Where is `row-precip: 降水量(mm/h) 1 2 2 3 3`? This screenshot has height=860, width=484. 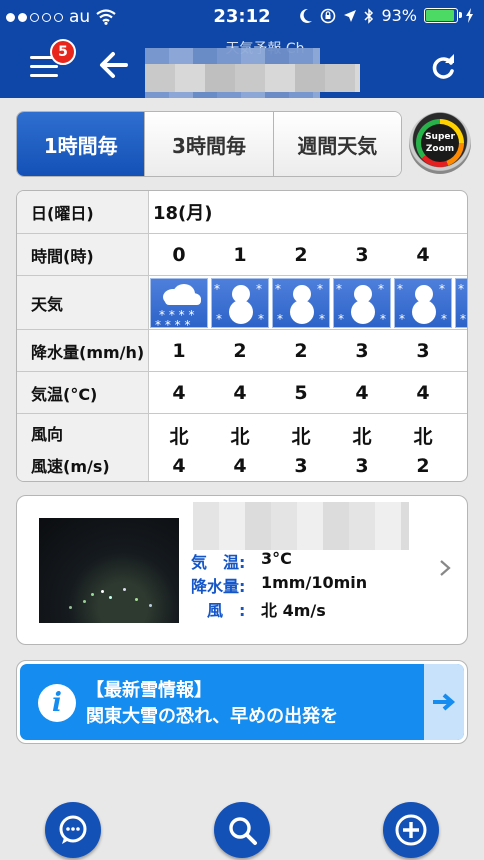
row-precip: 降水量(mm/h) 1 2 2 3 3 is located at coordinates (242, 350).